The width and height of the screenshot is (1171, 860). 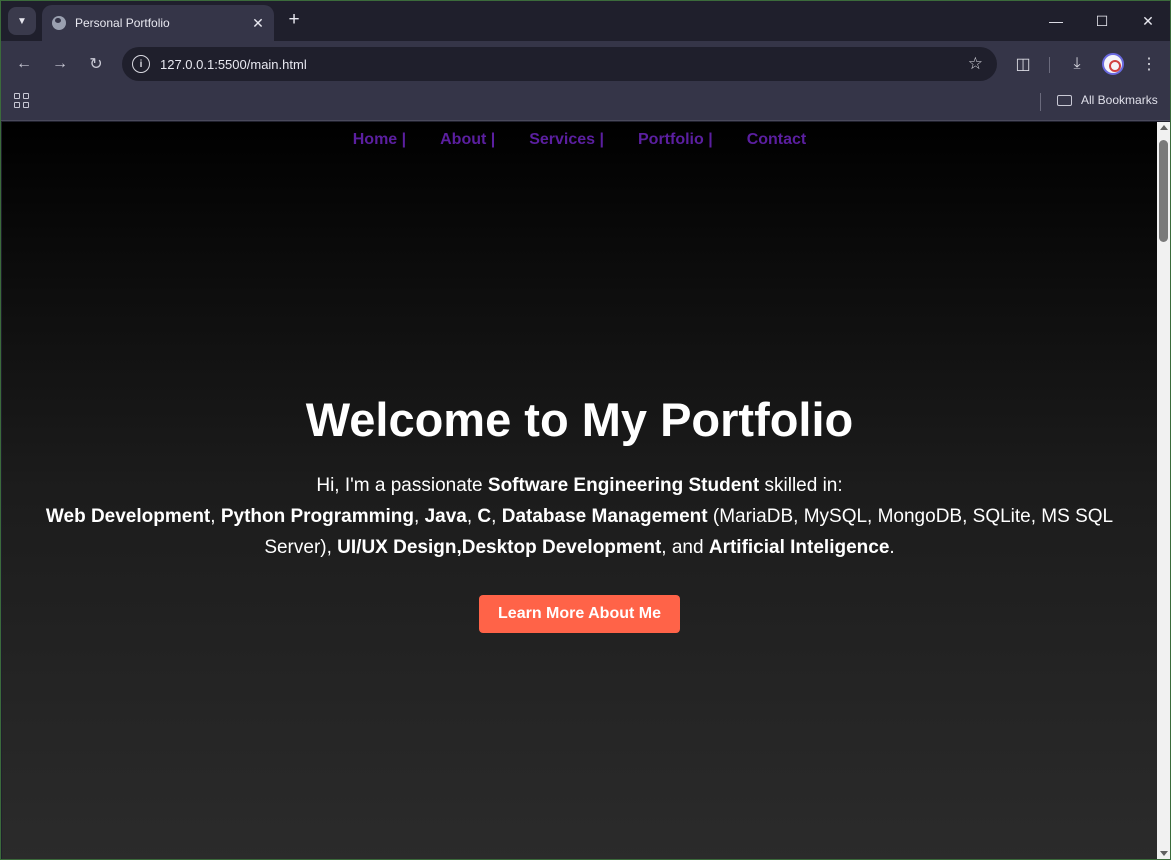 I want to click on scroll-down-arrow-icon, so click(x=1164, y=853).